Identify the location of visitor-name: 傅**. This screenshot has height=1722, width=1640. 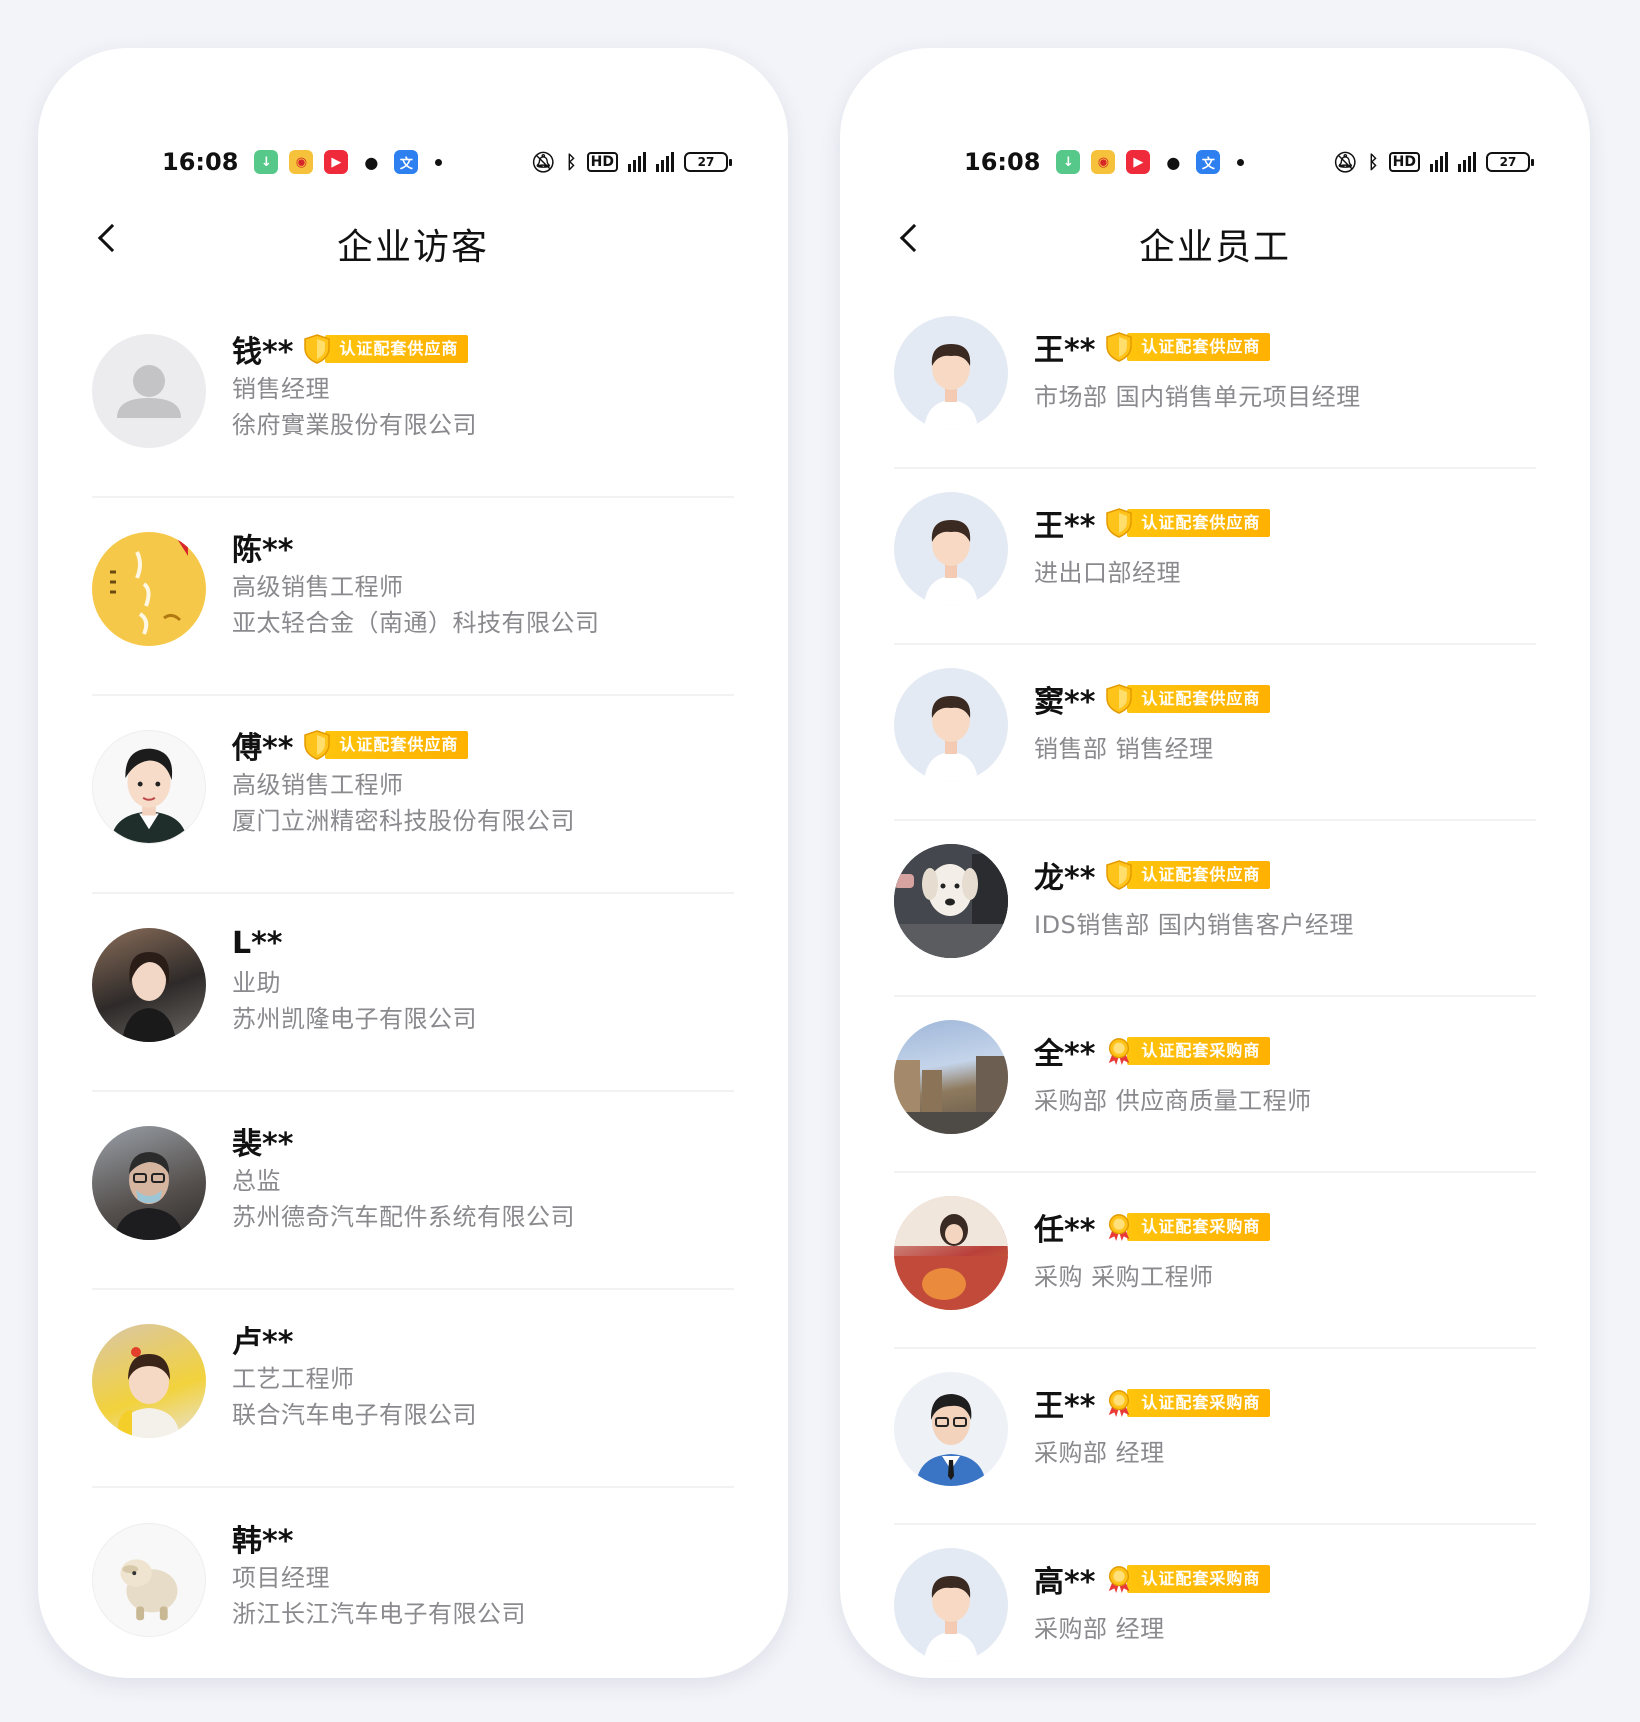
(263, 748).